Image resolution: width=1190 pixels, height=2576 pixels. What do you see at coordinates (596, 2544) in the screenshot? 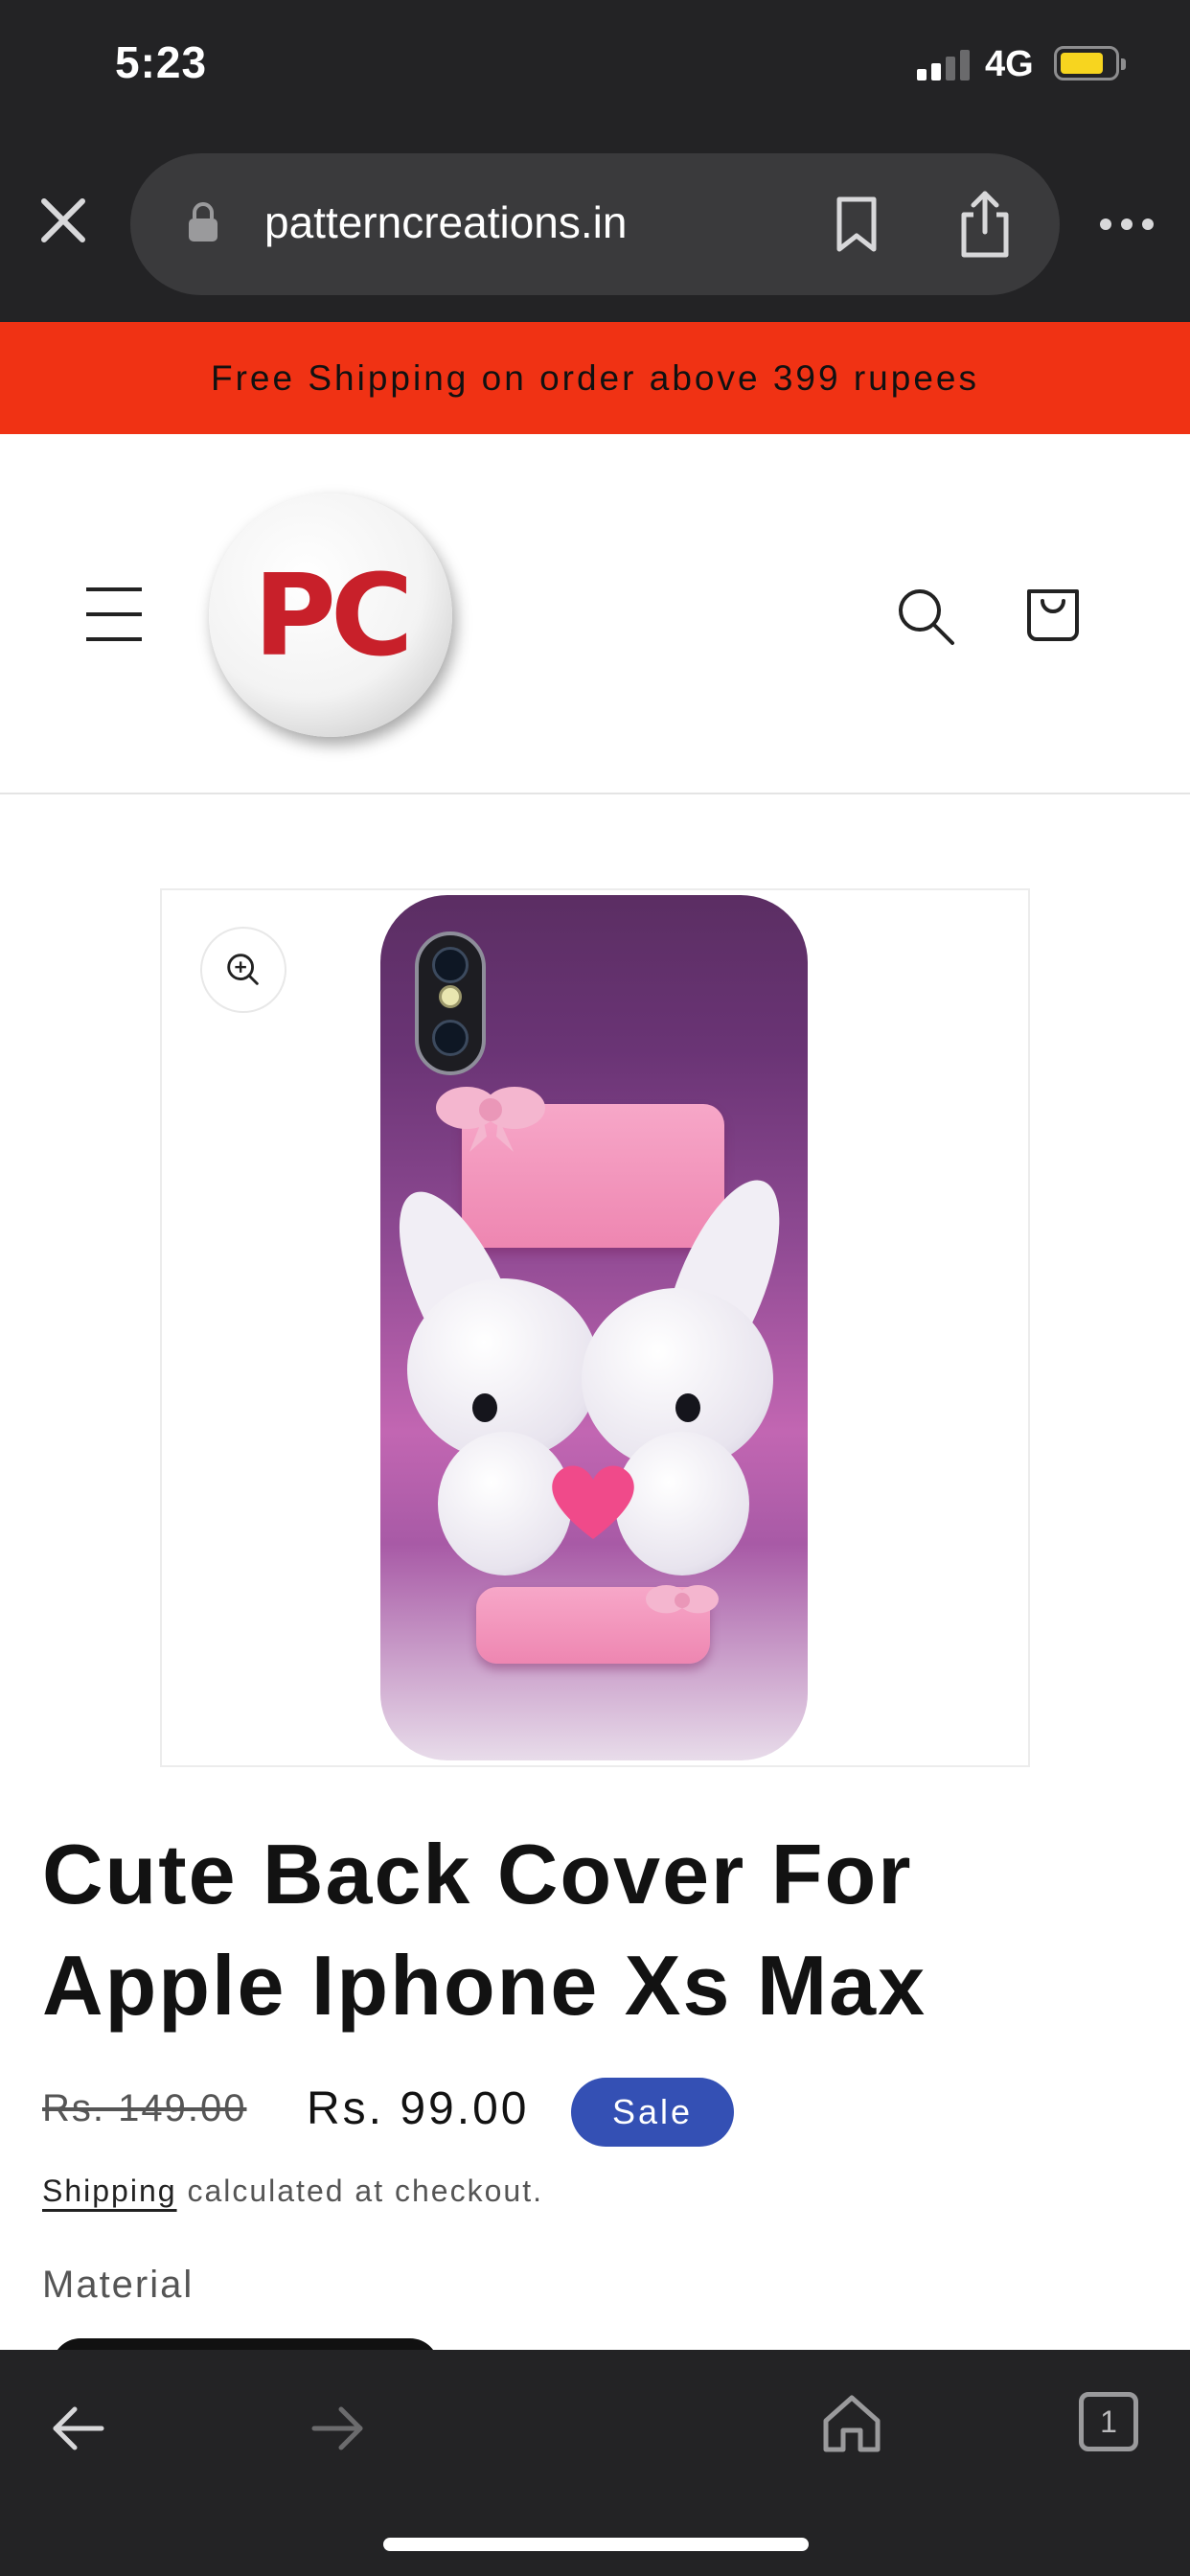
I see `home-indicator` at bounding box center [596, 2544].